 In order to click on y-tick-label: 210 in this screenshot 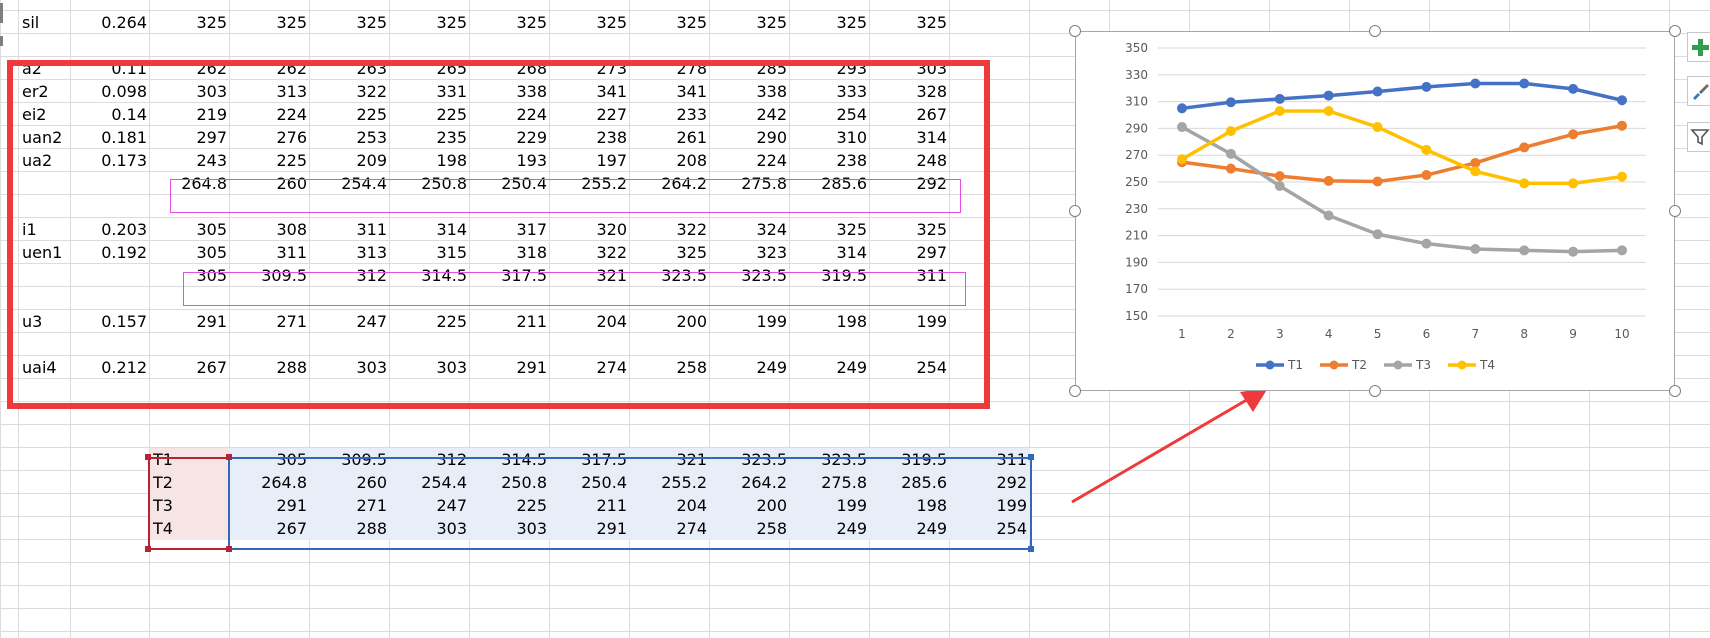, I will do `click(1136, 236)`.